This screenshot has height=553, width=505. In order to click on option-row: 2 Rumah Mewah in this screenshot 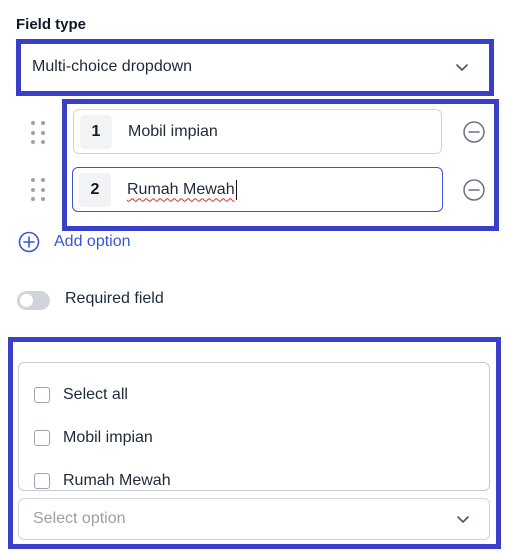, I will do `click(257, 189)`.